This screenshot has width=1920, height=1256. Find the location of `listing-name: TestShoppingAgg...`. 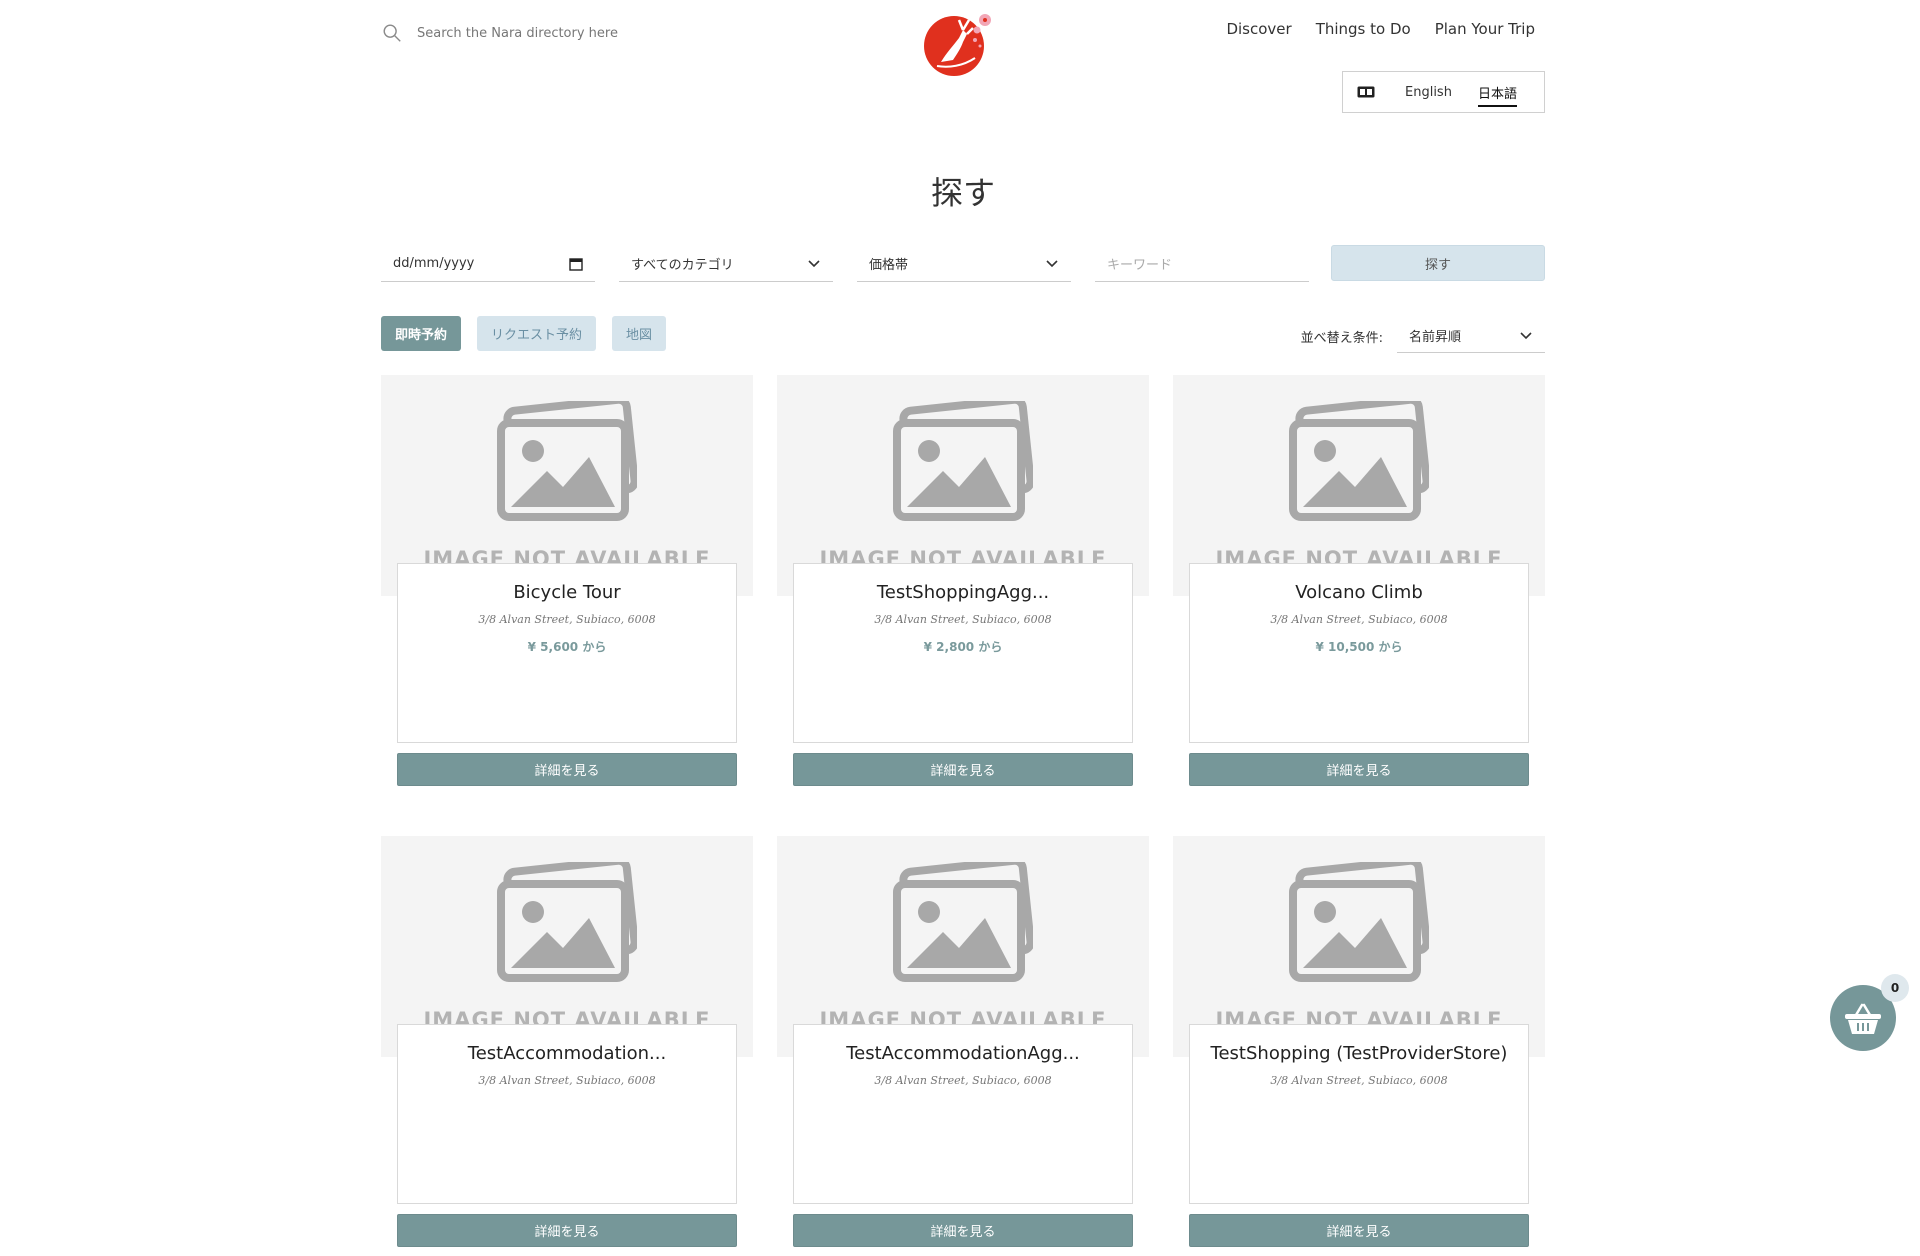

listing-name: TestShoppingAgg... is located at coordinates (963, 592).